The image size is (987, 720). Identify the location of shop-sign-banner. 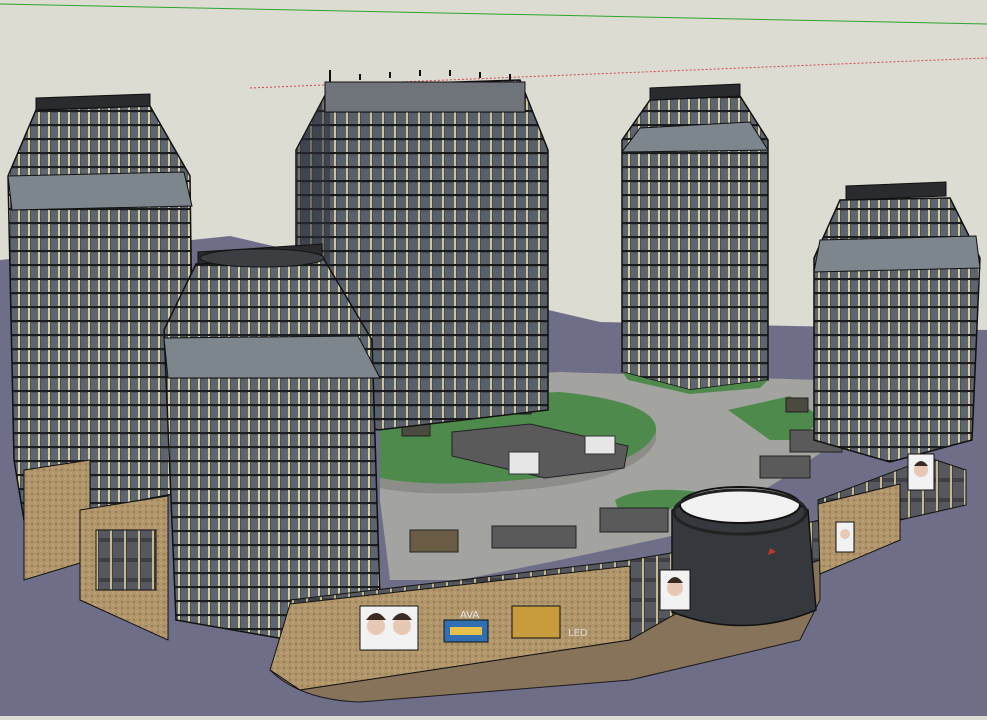
(466, 631).